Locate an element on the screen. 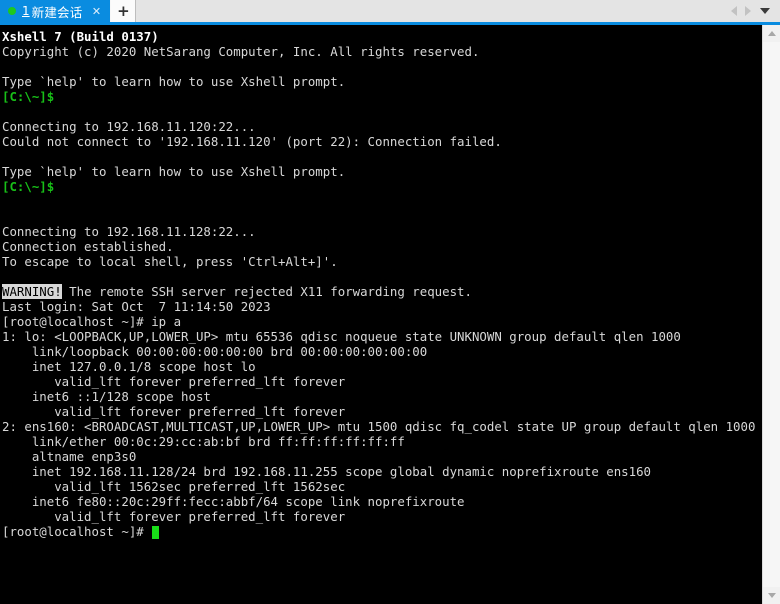 This screenshot has width=780, height=604. terminal-text: altname enp3s0 is located at coordinates (69, 456).